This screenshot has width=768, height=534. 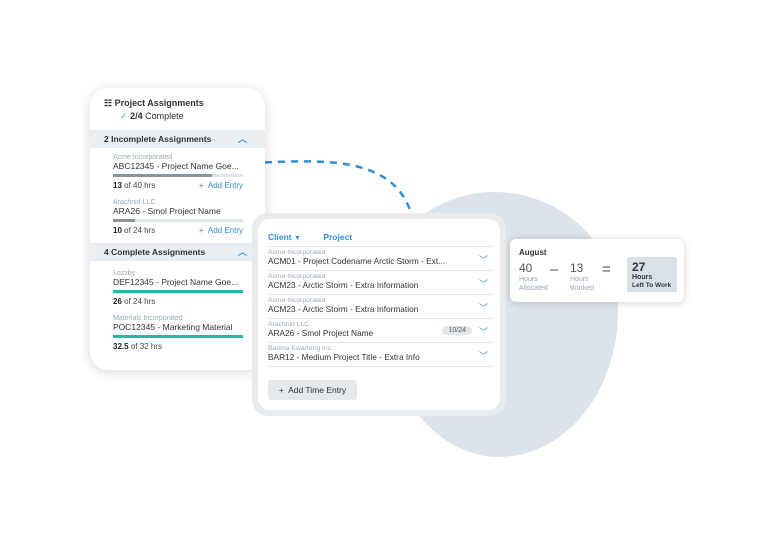 I want to click on hours-total: of 40 hrs, so click(x=140, y=185).